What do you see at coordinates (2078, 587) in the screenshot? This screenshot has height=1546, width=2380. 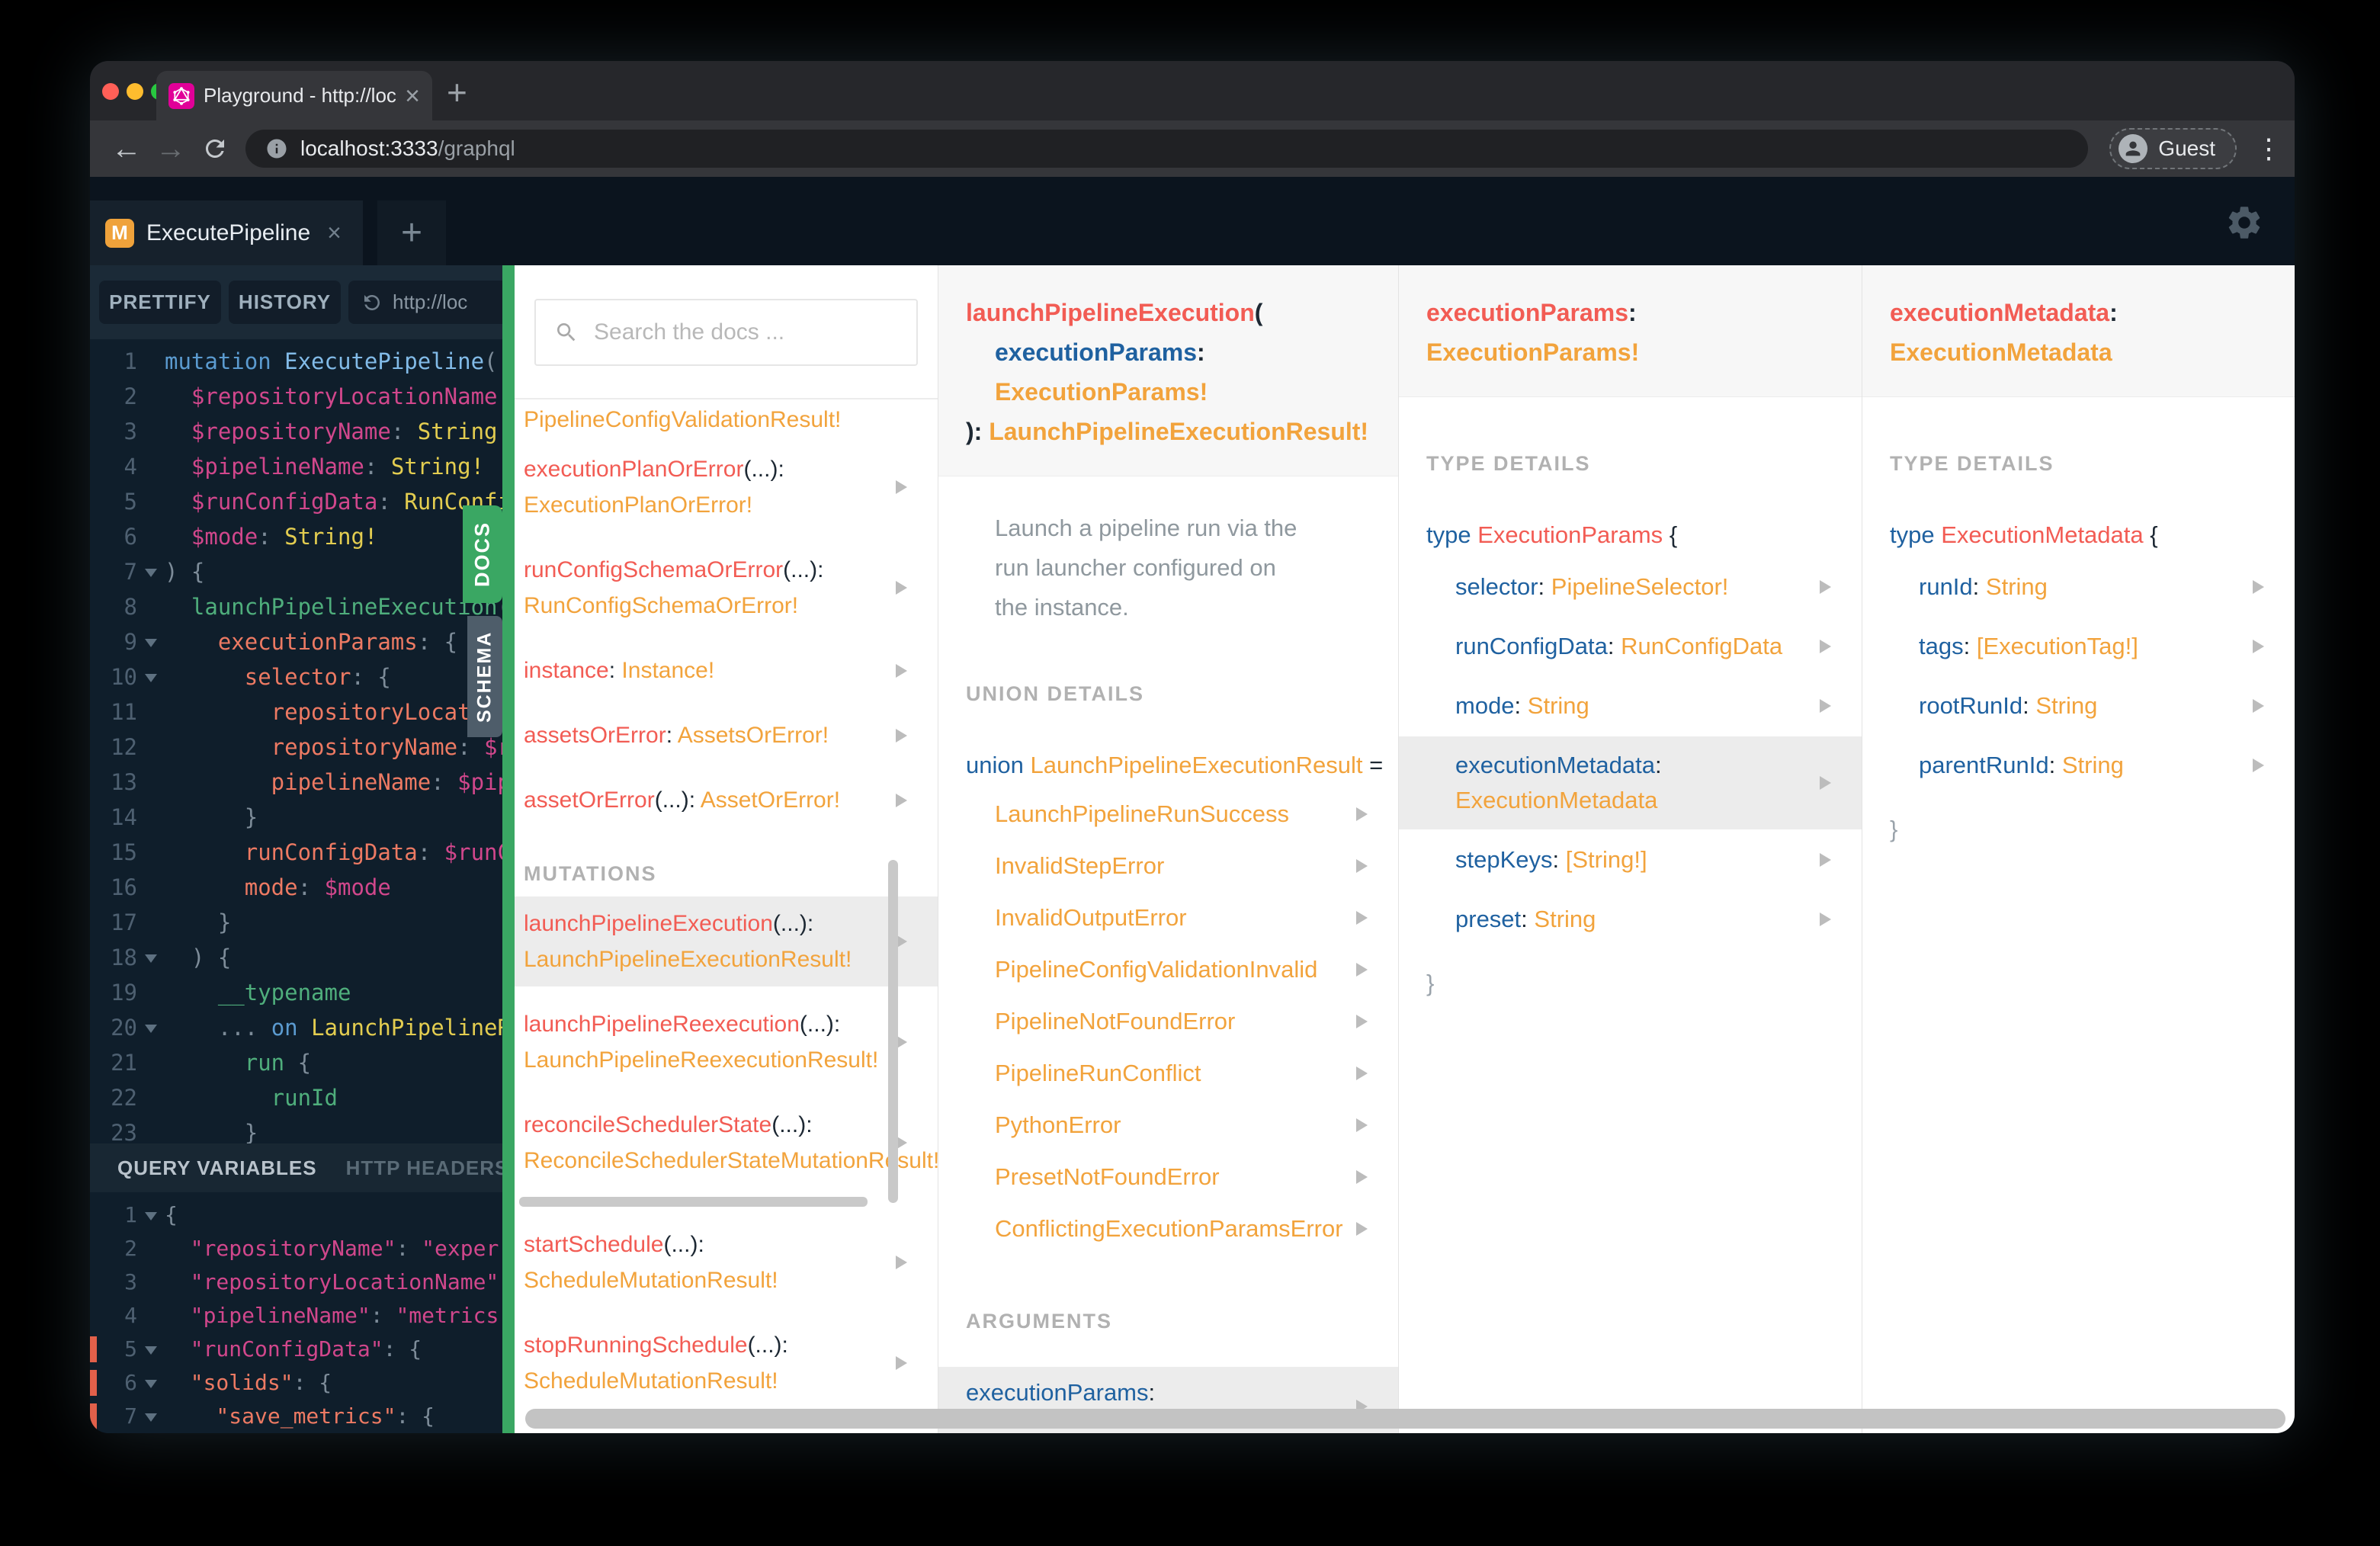 I see `type-field-row: runId: String` at bounding box center [2078, 587].